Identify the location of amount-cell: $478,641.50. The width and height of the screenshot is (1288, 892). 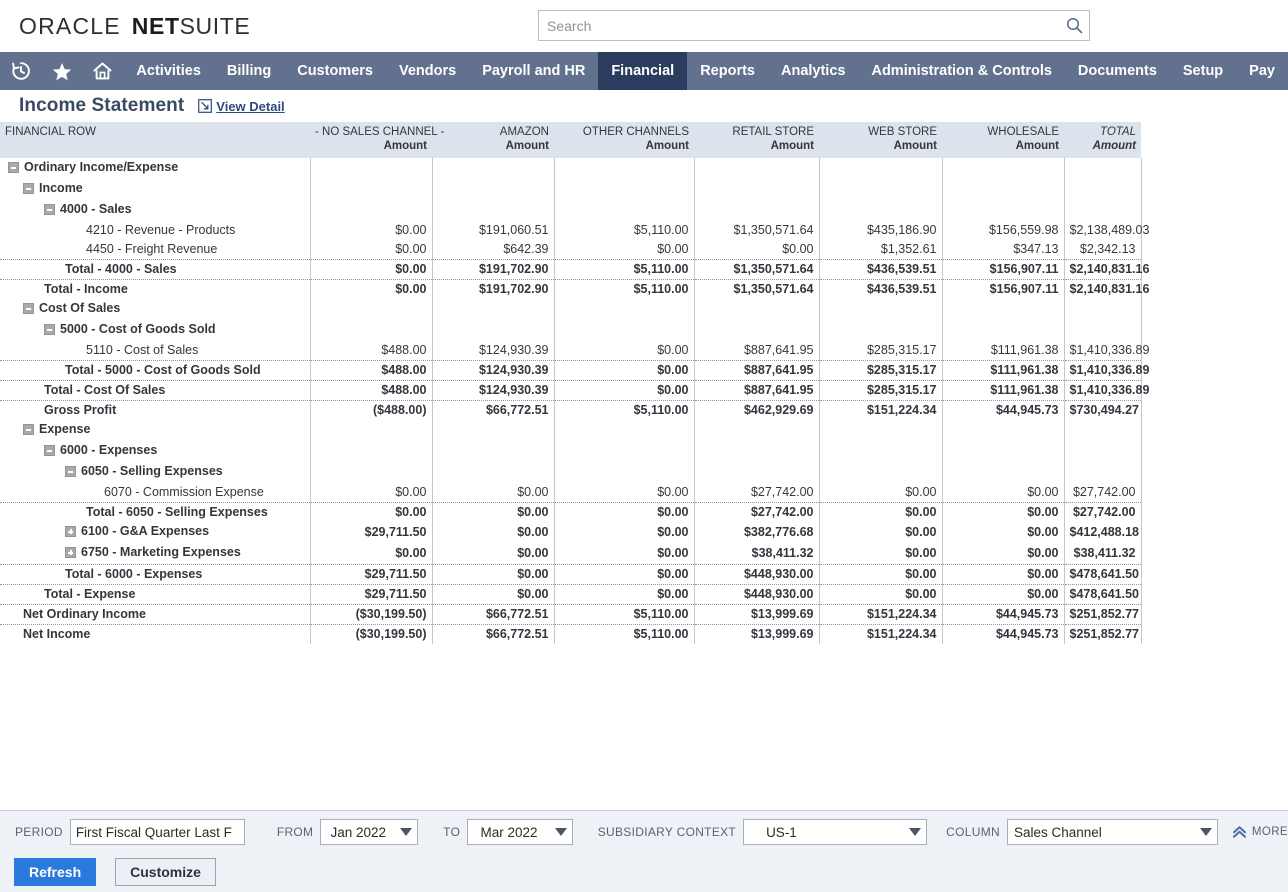
(1102, 594).